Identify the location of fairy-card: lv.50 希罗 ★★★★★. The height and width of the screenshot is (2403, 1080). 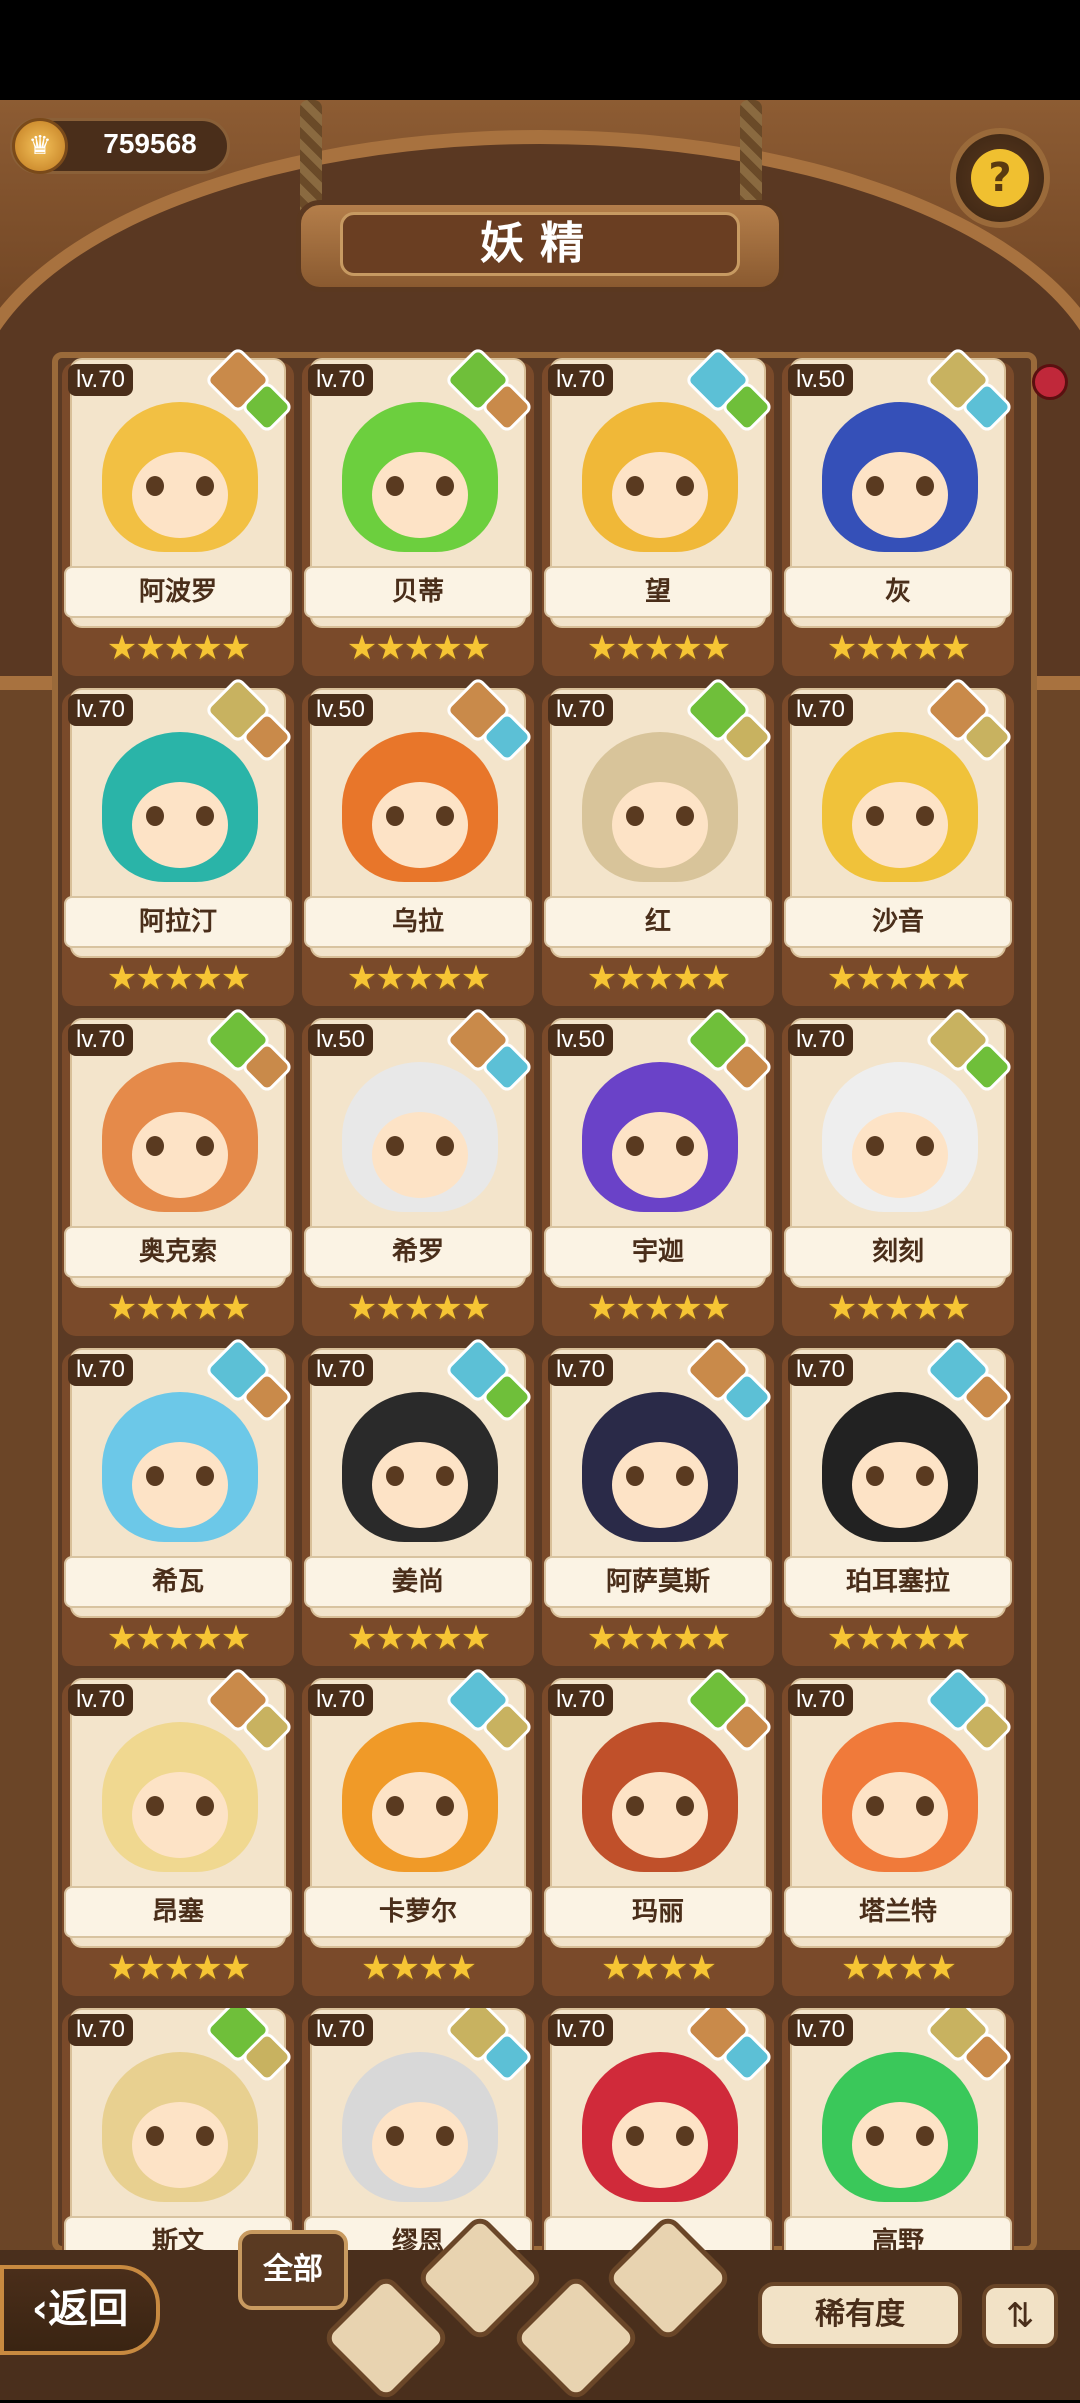
(418, 1171).